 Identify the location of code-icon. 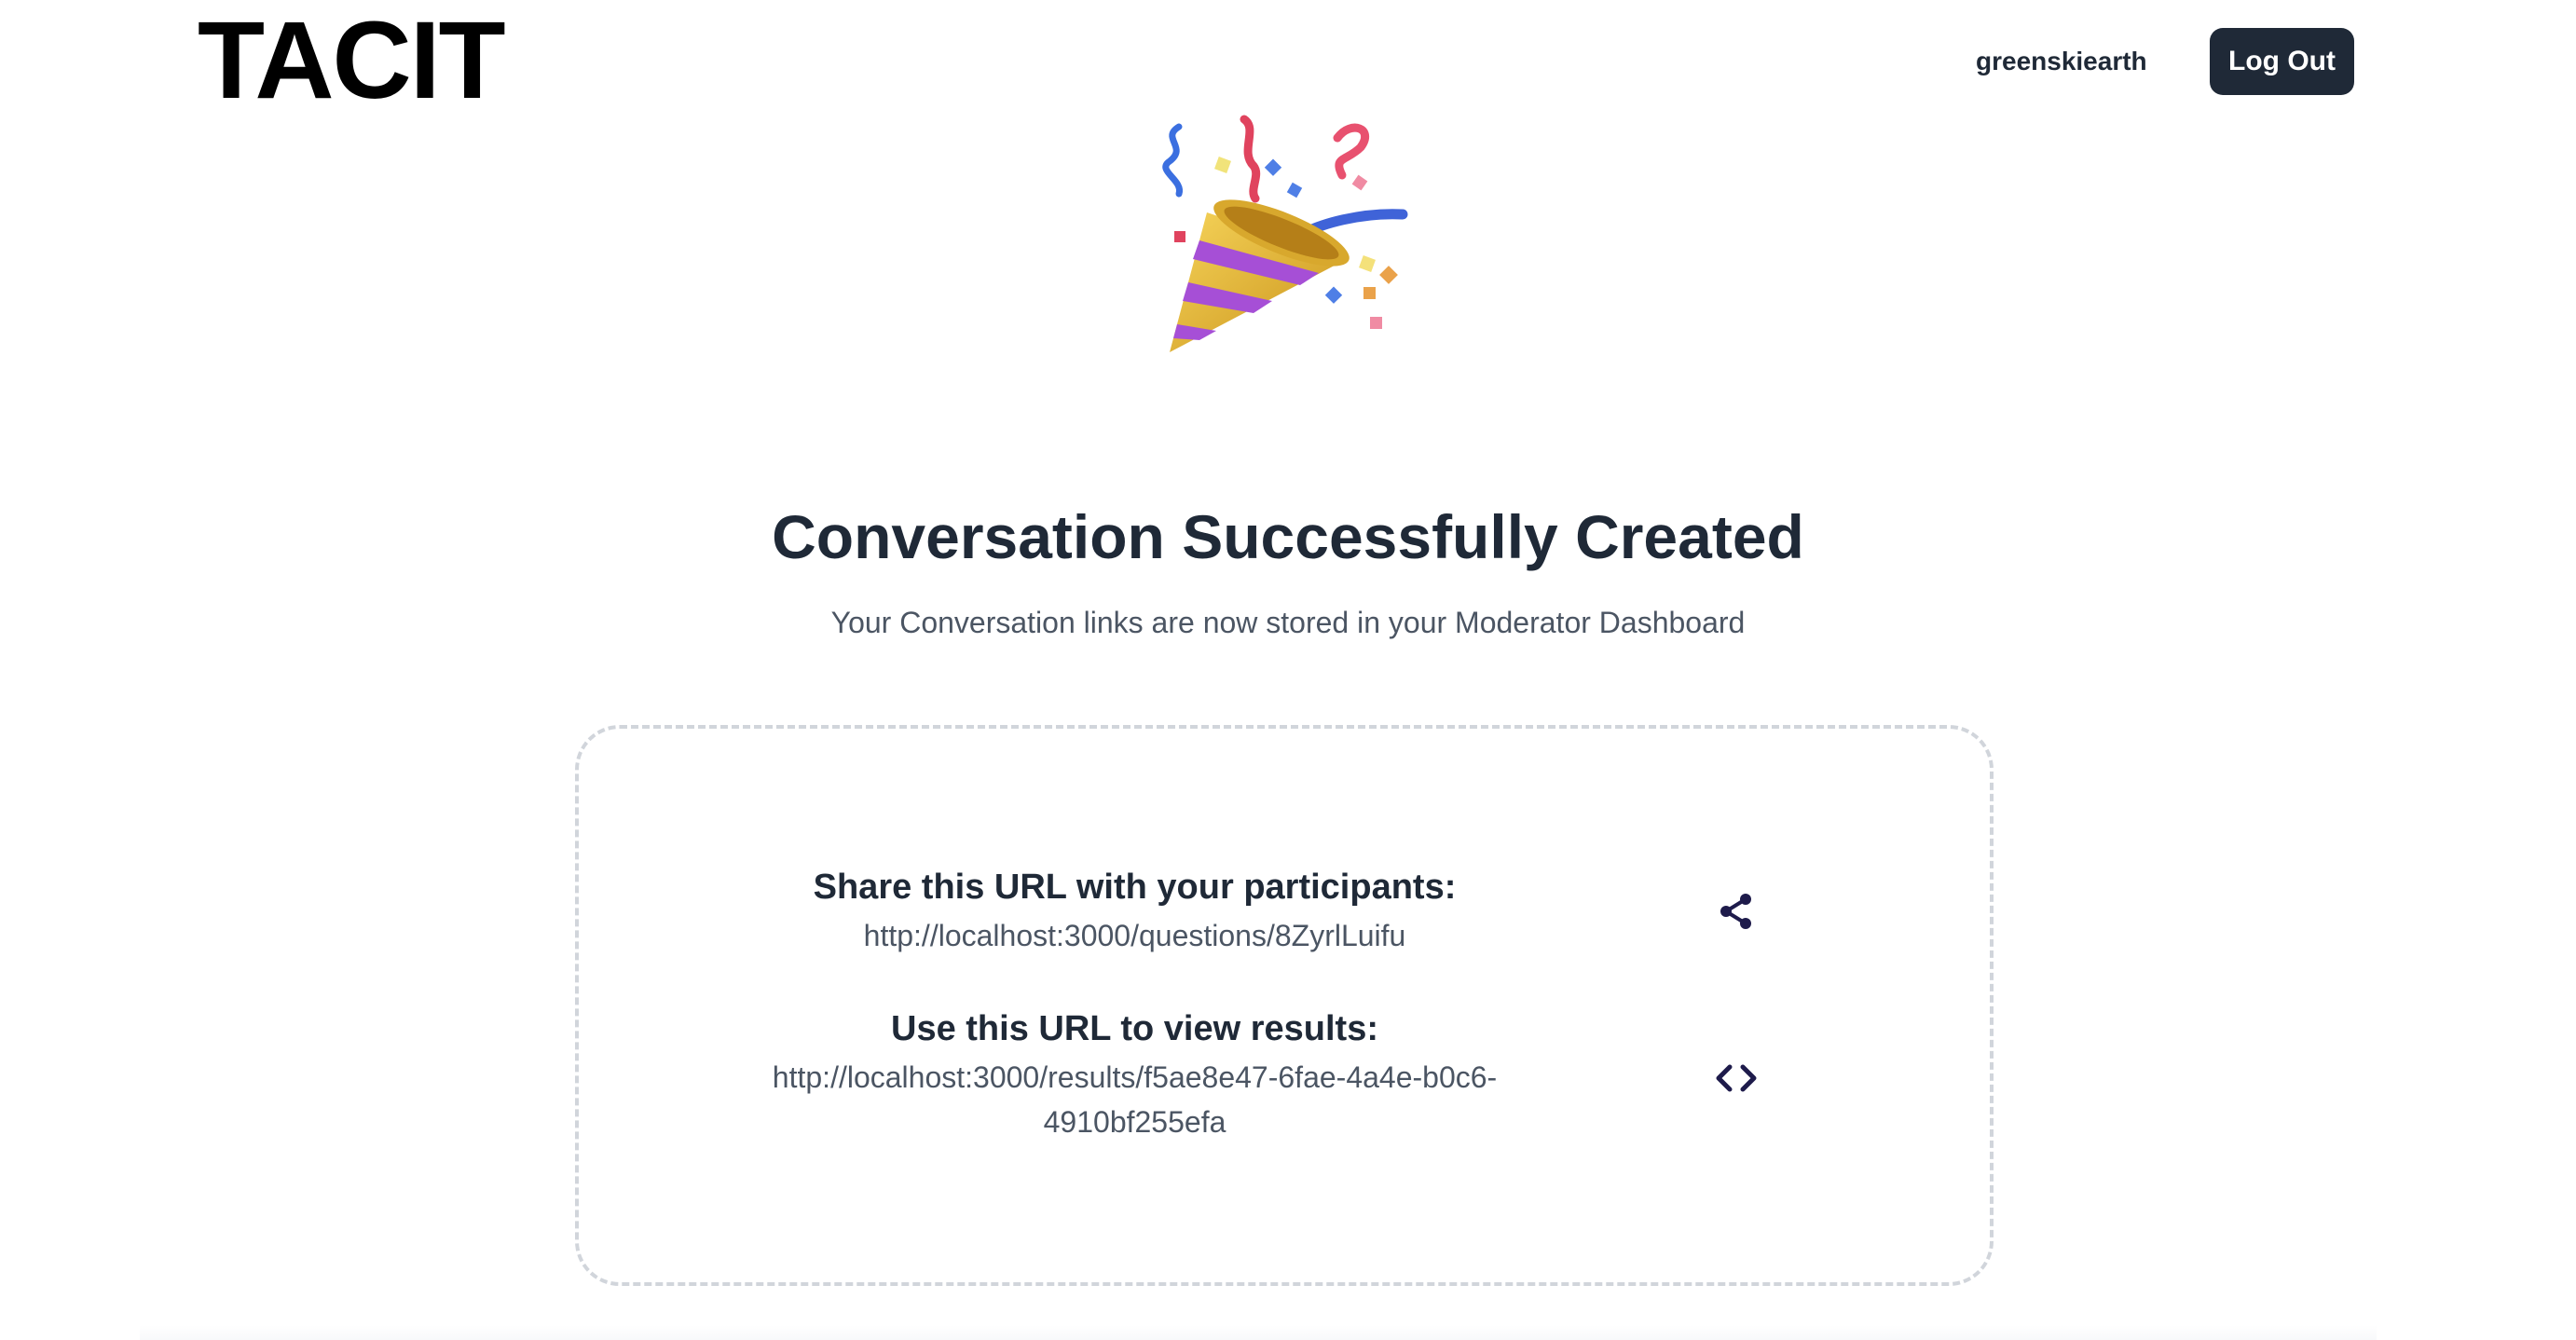
(1736, 1078).